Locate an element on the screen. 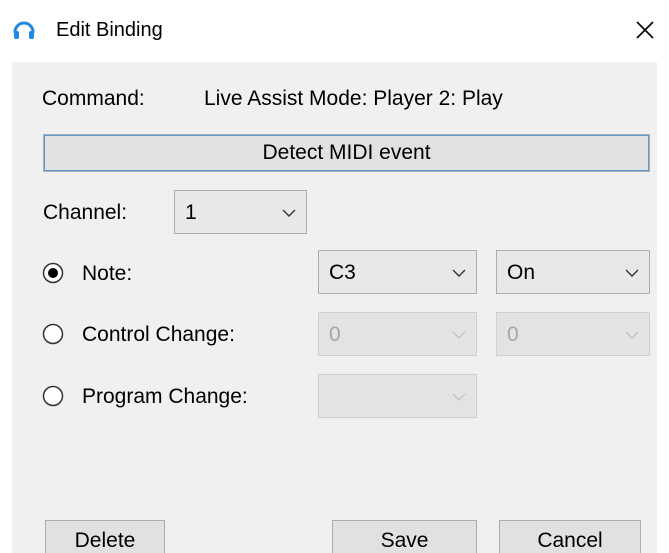 The image size is (669, 553). note-state-dropdown: On is located at coordinates (573, 272).